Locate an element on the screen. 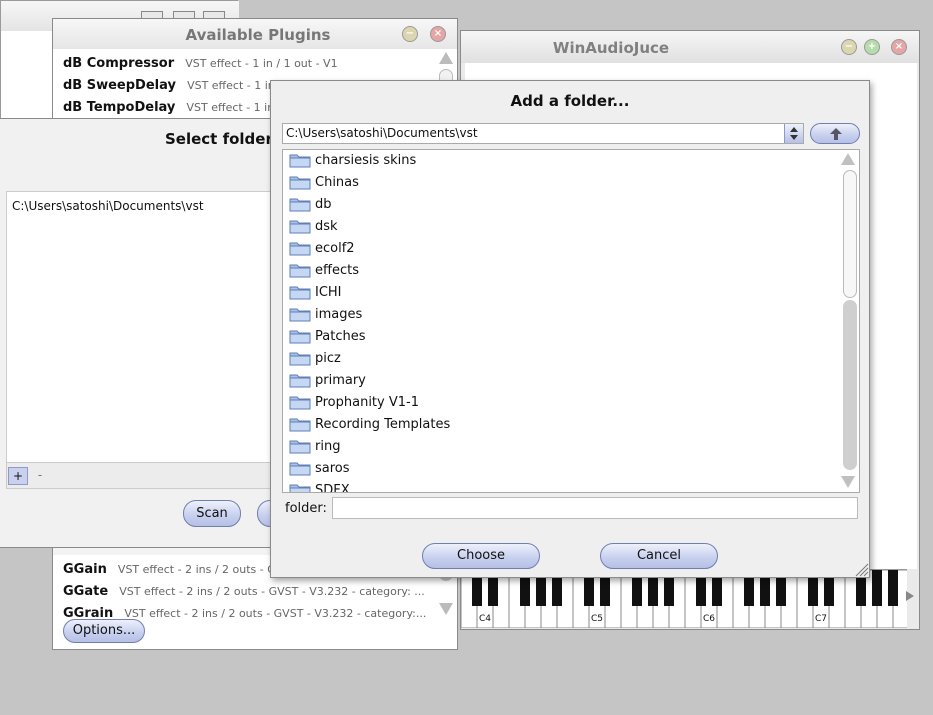 This screenshot has height=715, width=933. folder-list-item: primary is located at coordinates (560, 381).